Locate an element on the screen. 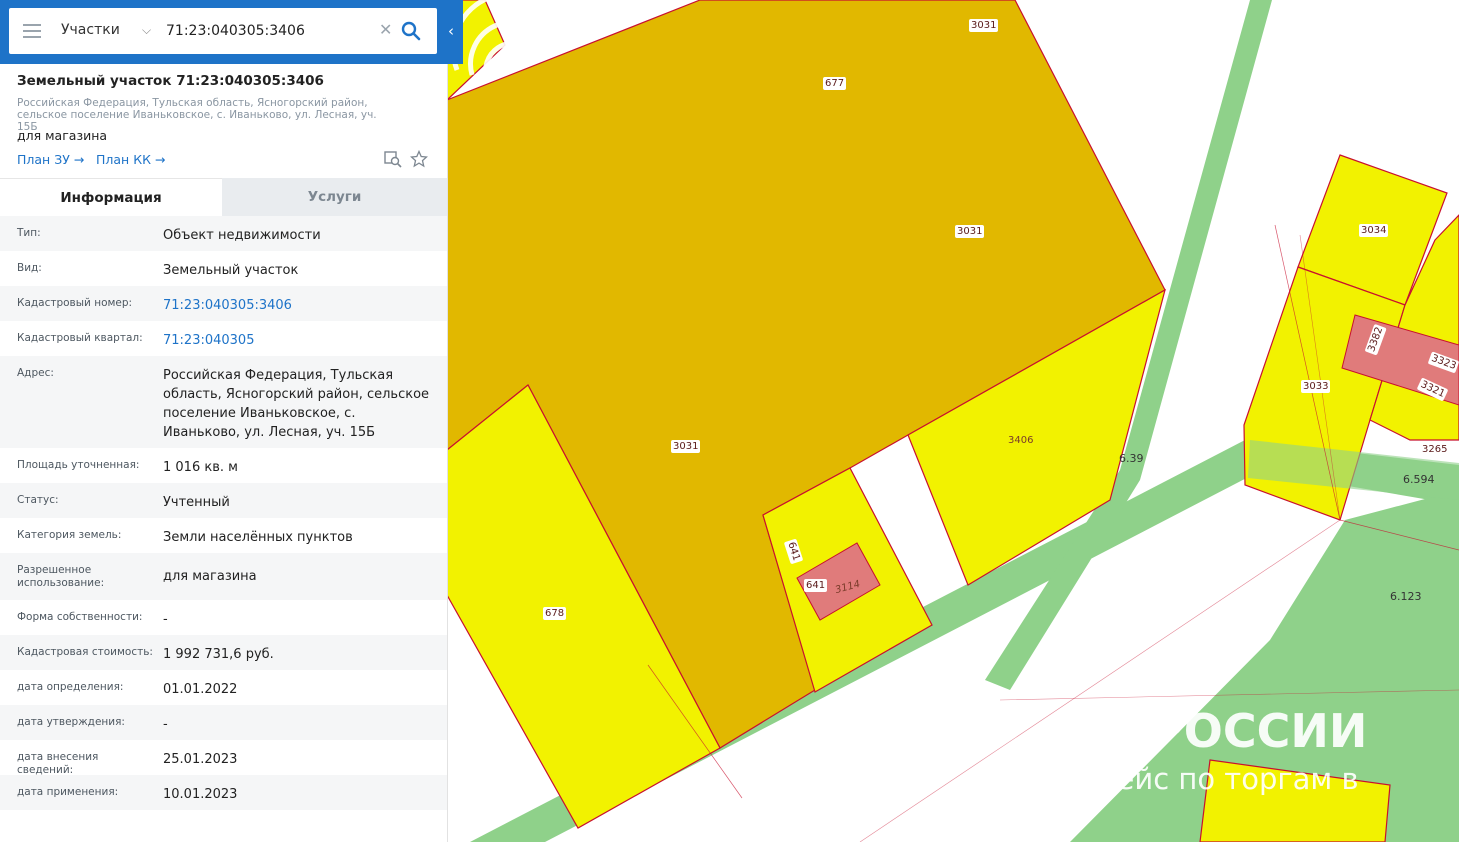 Image resolution: width=1459 pixels, height=842 pixels. map-label-6-39: 6.39 is located at coordinates (1131, 458).